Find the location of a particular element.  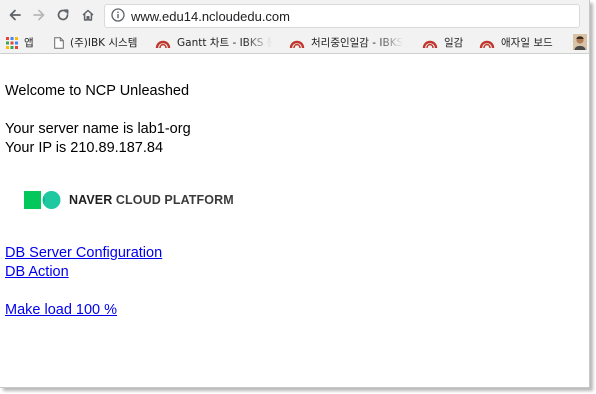

db-action-link: DB Action is located at coordinates (37, 272).